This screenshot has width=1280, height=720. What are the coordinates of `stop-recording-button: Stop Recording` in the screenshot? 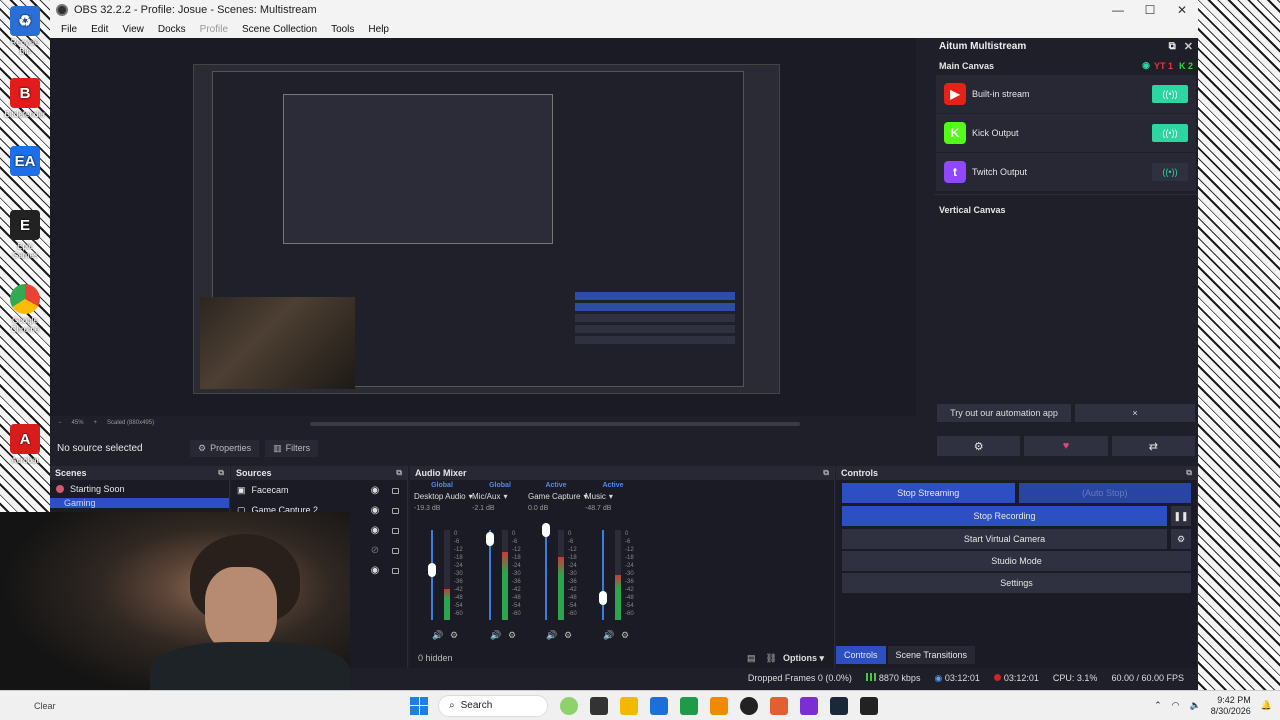 It's located at (1004, 516).